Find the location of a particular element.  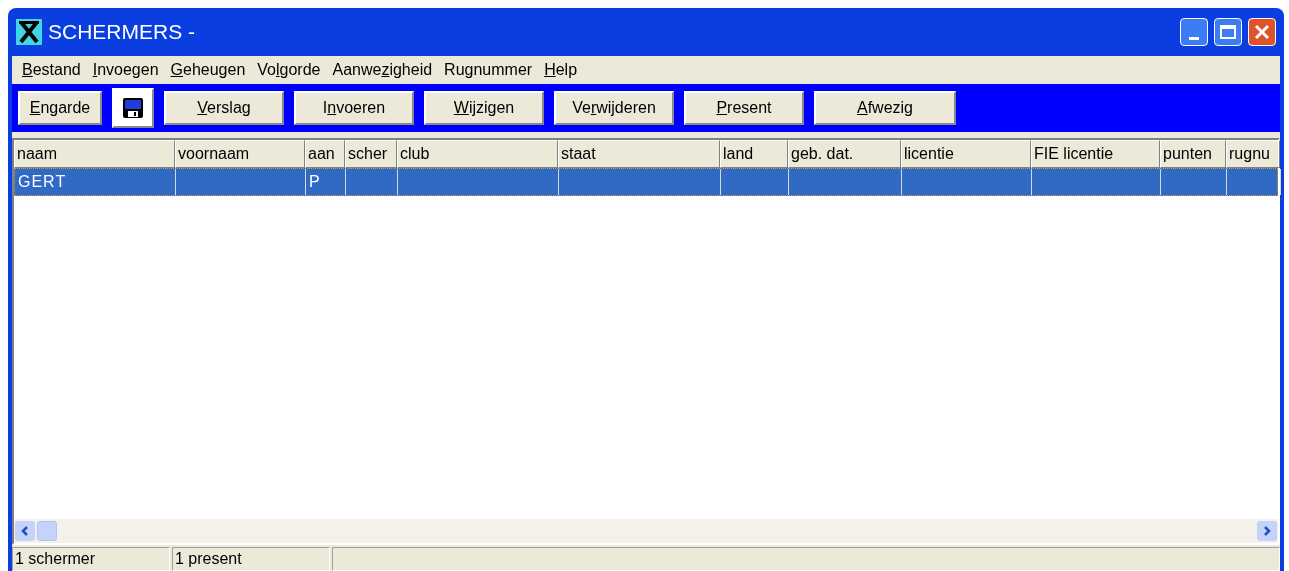

table-row: GERT P is located at coordinates (646, 182).